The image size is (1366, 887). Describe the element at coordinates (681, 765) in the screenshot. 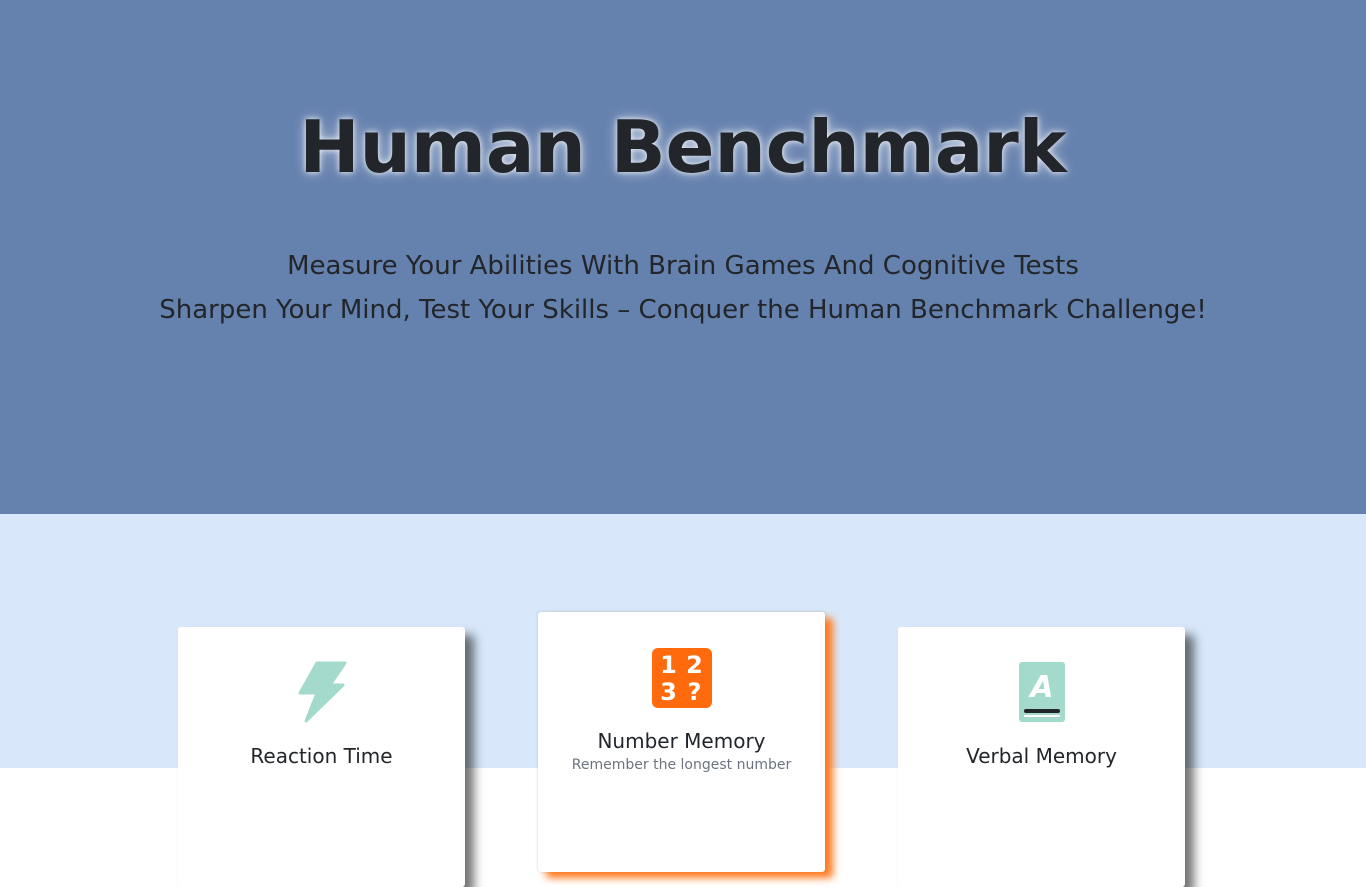

I see `card-description: Remember the longest number` at that location.